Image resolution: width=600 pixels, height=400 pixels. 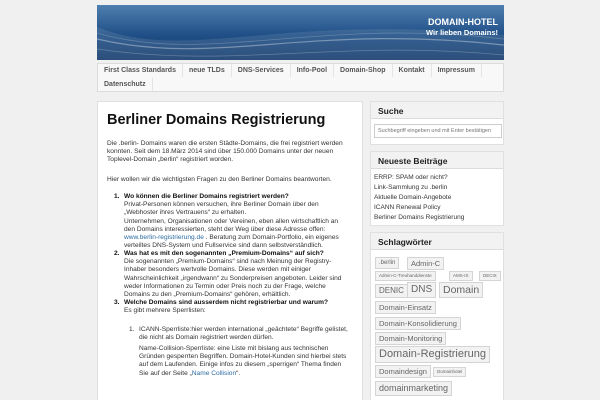 What do you see at coordinates (214, 373) in the screenshot?
I see `name-collision-link: Name Collision` at bounding box center [214, 373].